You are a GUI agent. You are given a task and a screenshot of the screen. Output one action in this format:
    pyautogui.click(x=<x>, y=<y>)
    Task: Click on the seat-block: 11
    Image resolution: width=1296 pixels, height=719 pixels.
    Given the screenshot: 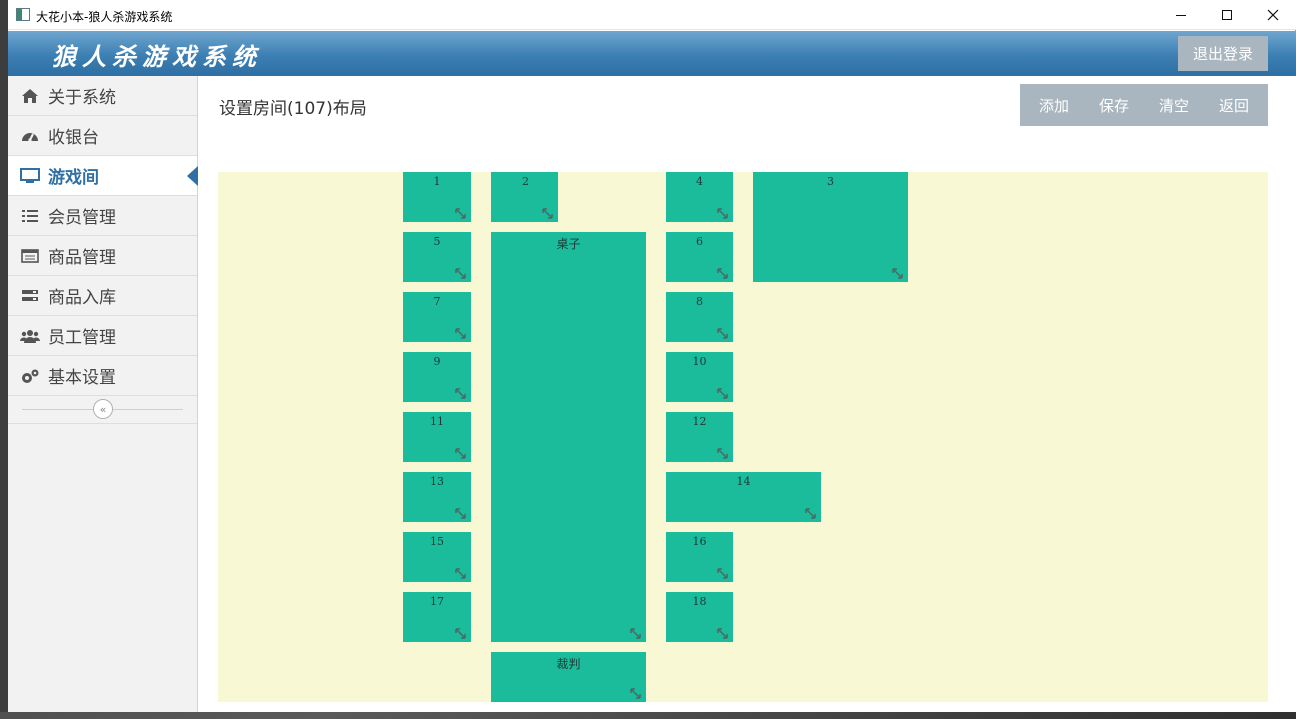 What is the action you would take?
    pyautogui.click(x=437, y=437)
    